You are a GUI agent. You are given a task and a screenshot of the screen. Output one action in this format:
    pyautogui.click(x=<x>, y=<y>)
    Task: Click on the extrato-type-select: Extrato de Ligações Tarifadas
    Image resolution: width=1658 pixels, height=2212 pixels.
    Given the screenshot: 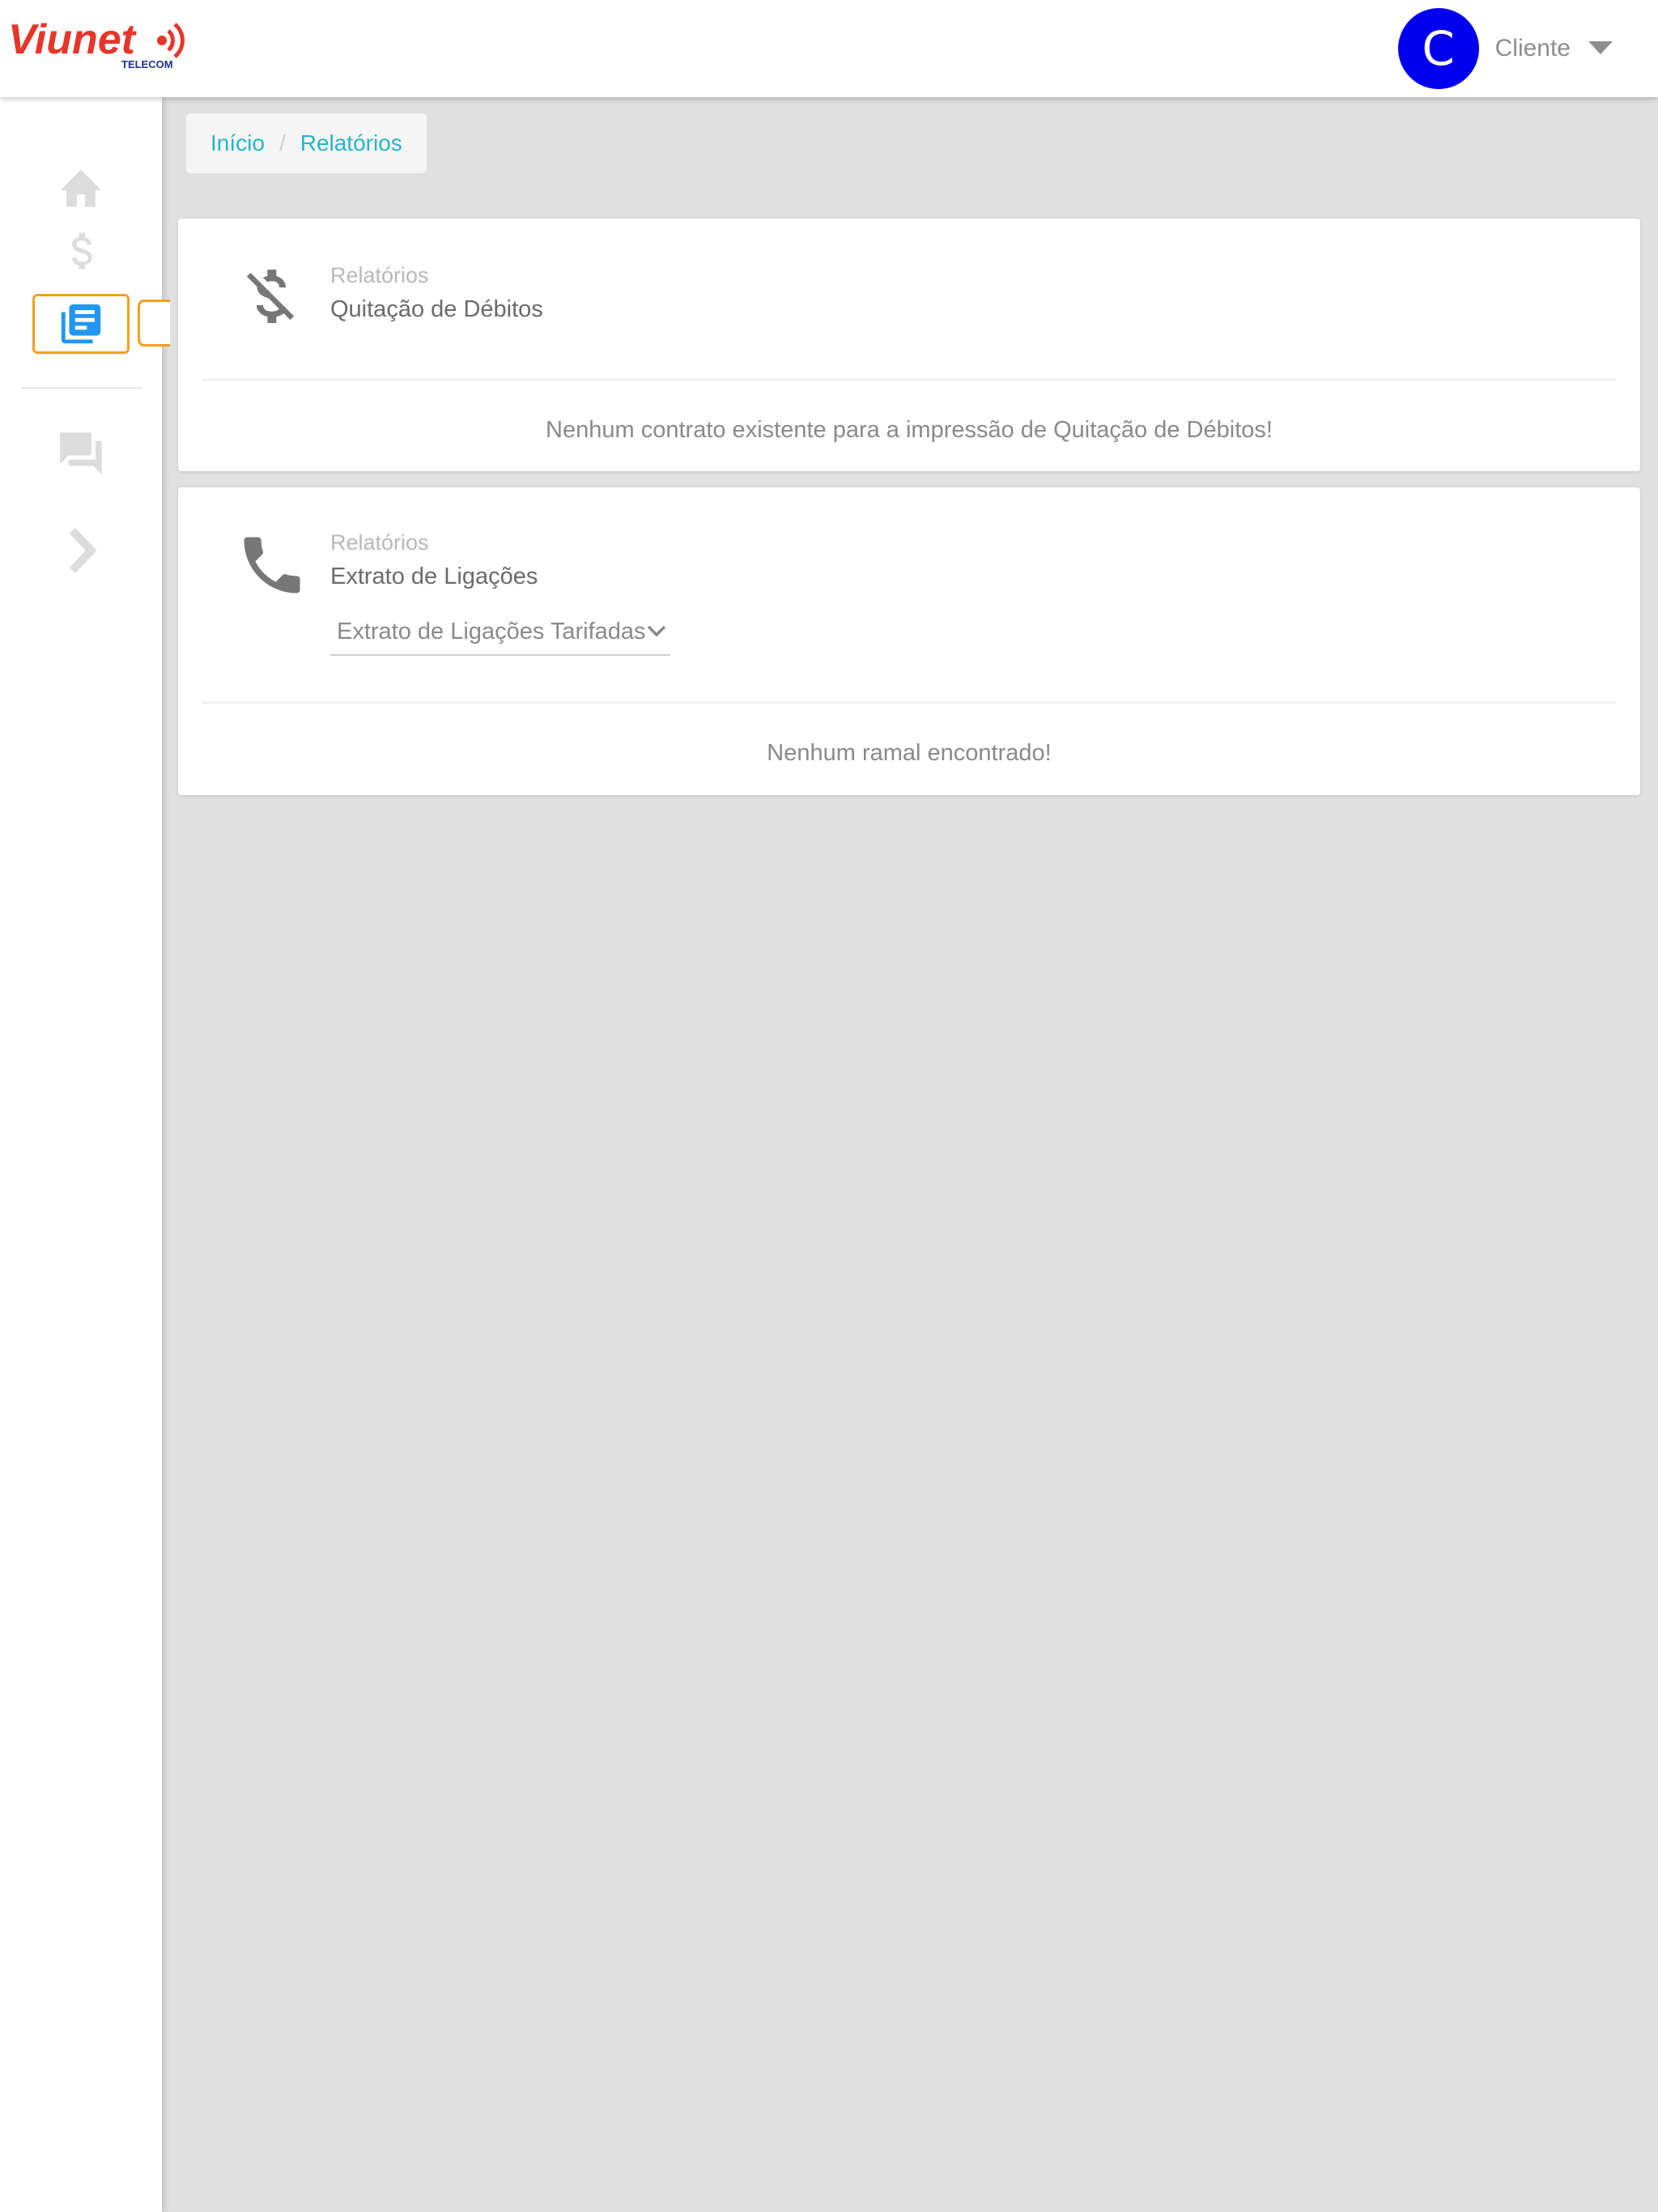 What is the action you would take?
    pyautogui.click(x=500, y=632)
    